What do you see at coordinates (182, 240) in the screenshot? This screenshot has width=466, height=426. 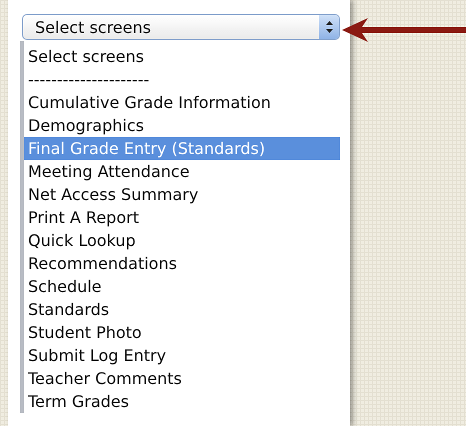 I see `list-option: Quick Lookup` at bounding box center [182, 240].